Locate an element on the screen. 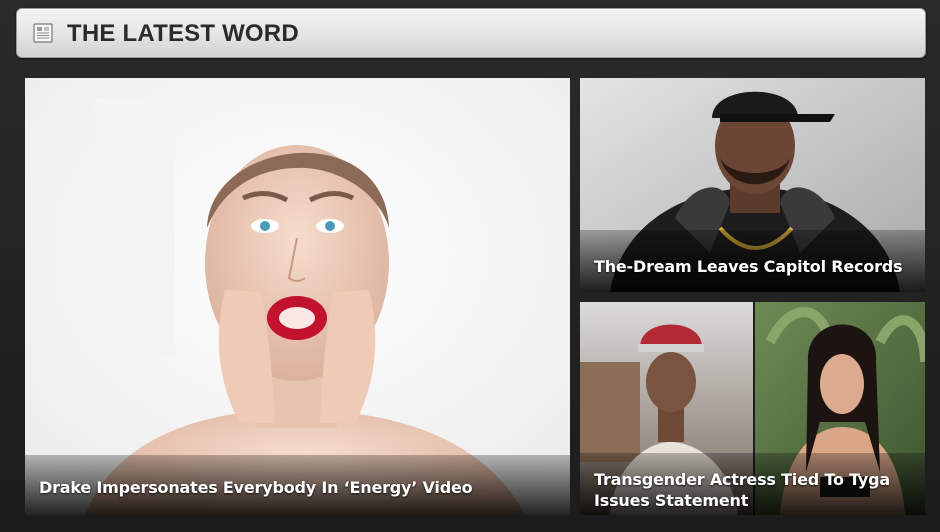 The height and width of the screenshot is (532, 940). story-headline: The-Dream Leaves Capitol Records is located at coordinates (752, 261).